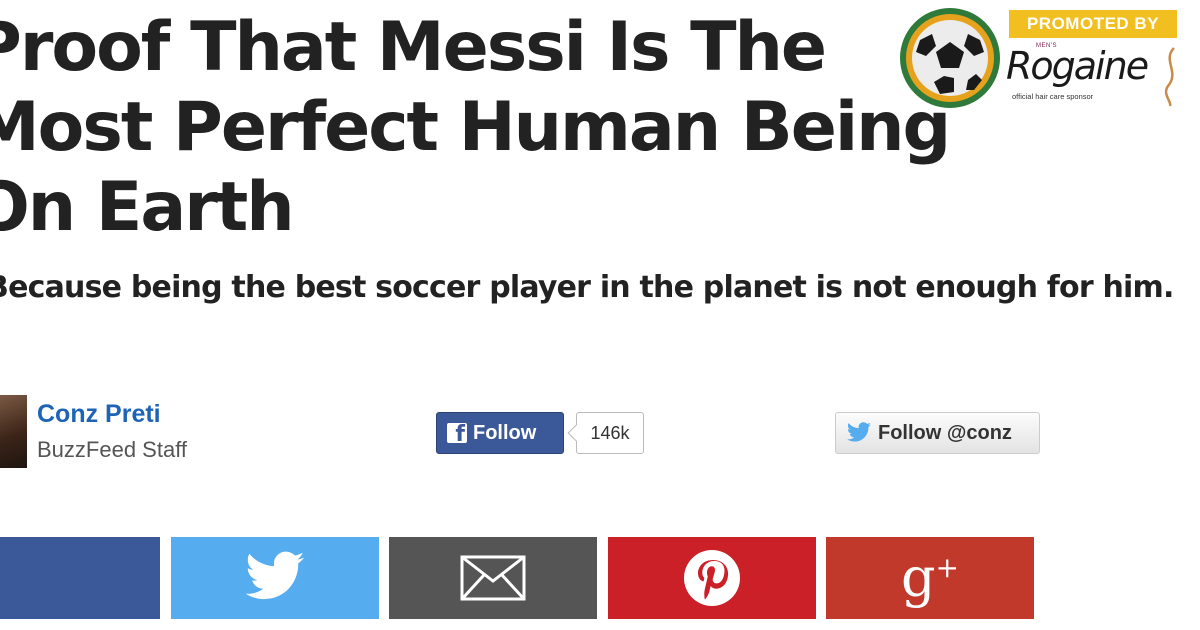 The height and width of the screenshot is (630, 1200). Describe the element at coordinates (112, 449) in the screenshot. I see `author-role: BuzzFeed Staff` at that location.